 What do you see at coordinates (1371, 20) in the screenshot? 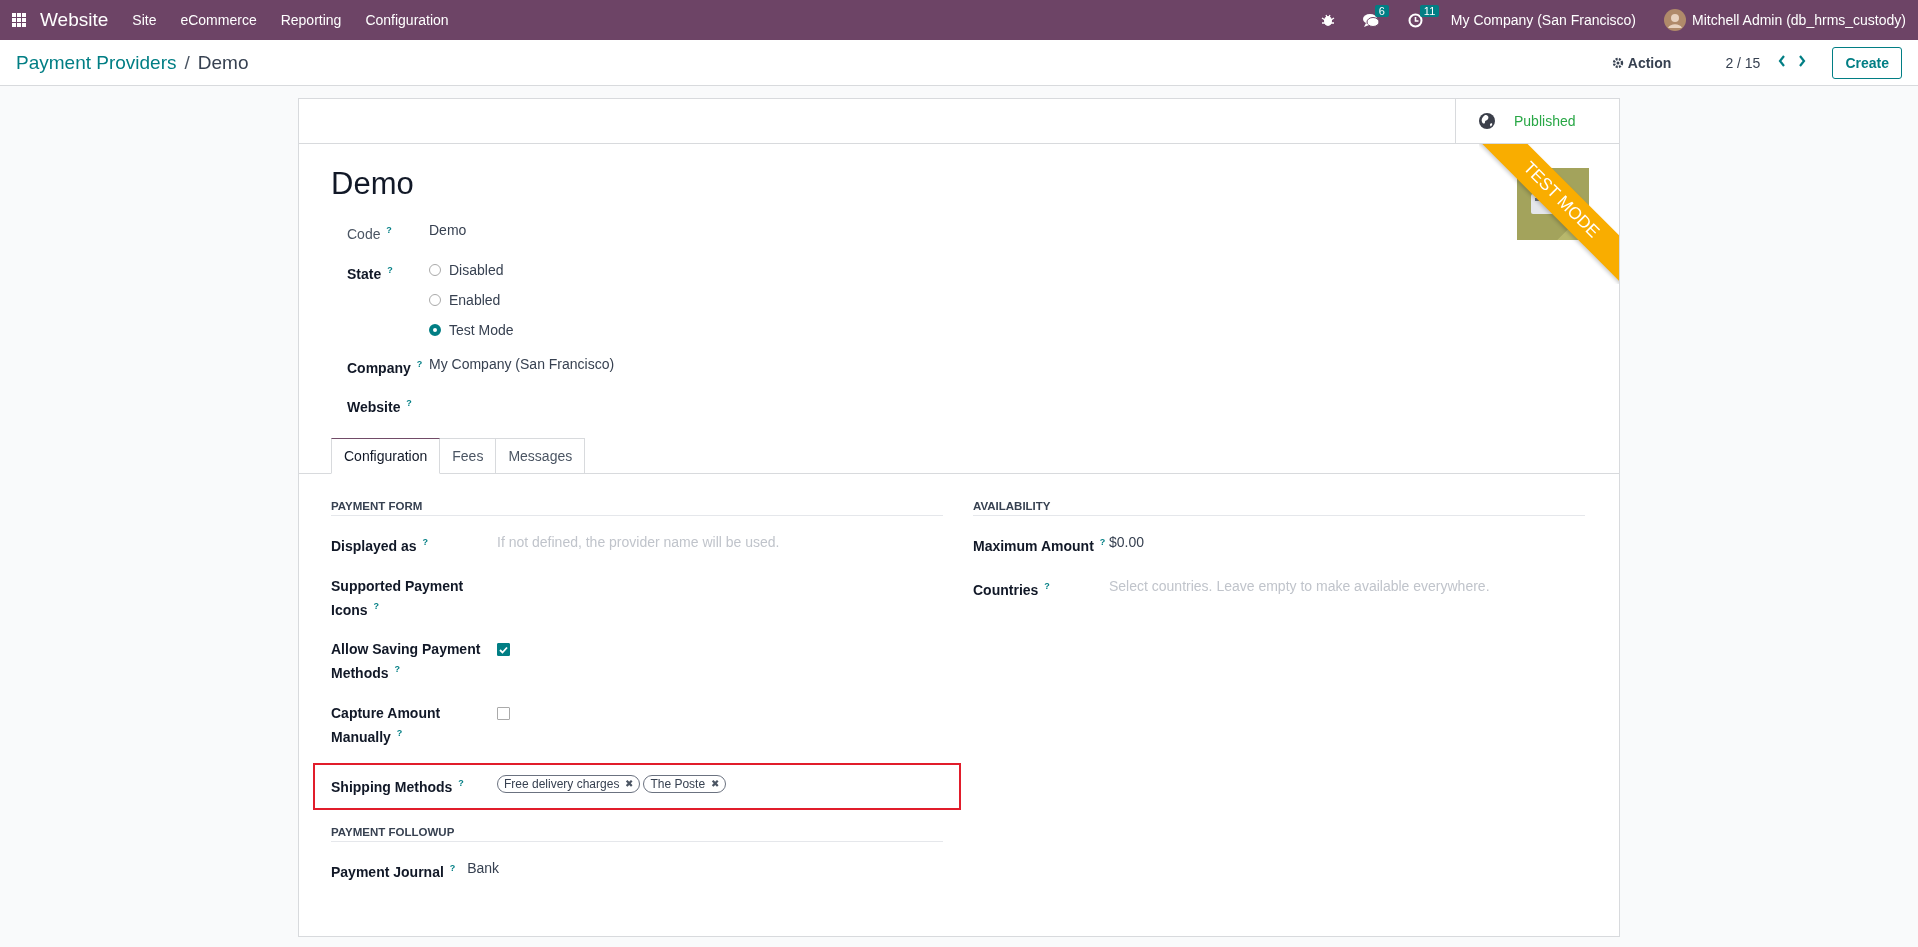
I see `chat-icon` at bounding box center [1371, 20].